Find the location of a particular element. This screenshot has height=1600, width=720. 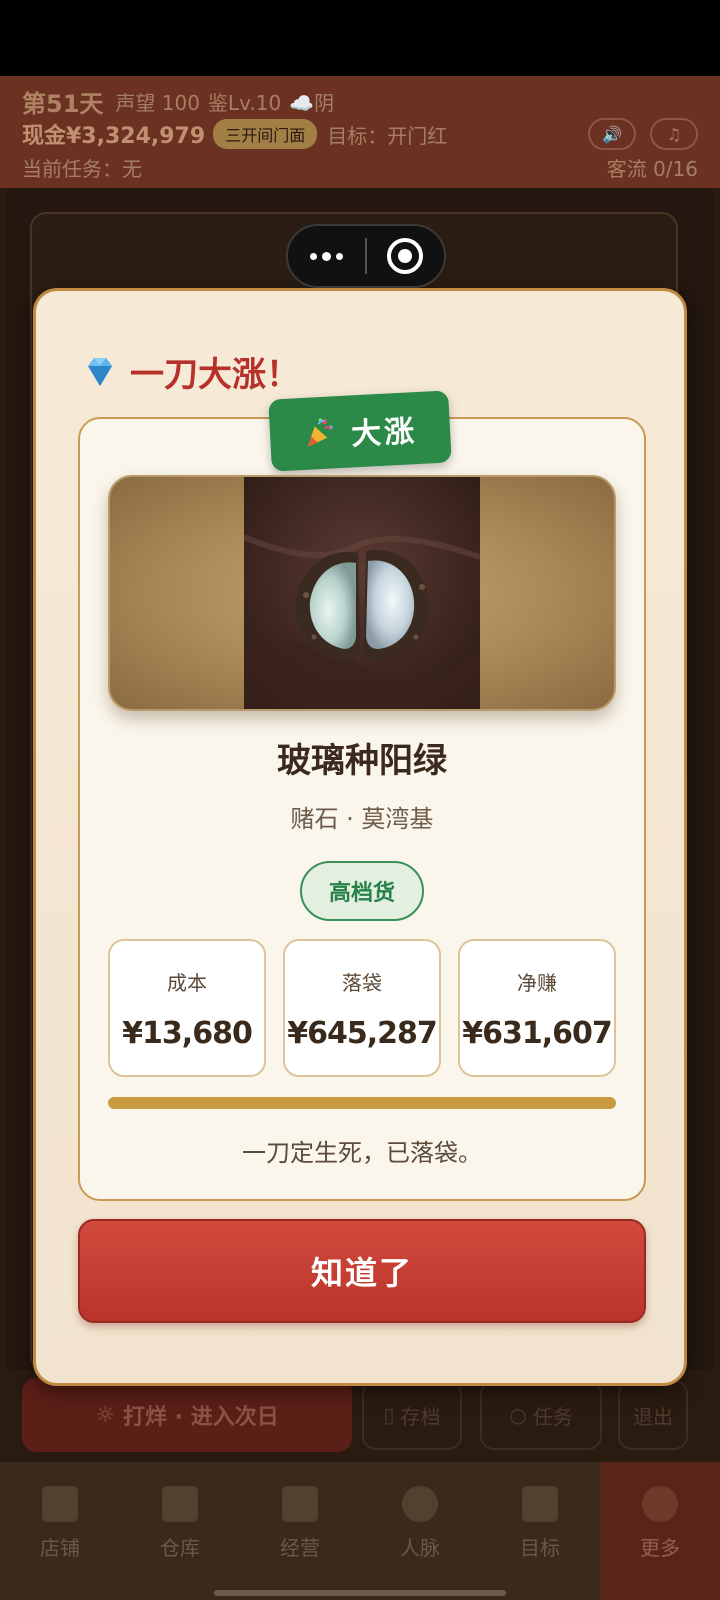

big-rise-badge: 大涨 is located at coordinates (360, 431).